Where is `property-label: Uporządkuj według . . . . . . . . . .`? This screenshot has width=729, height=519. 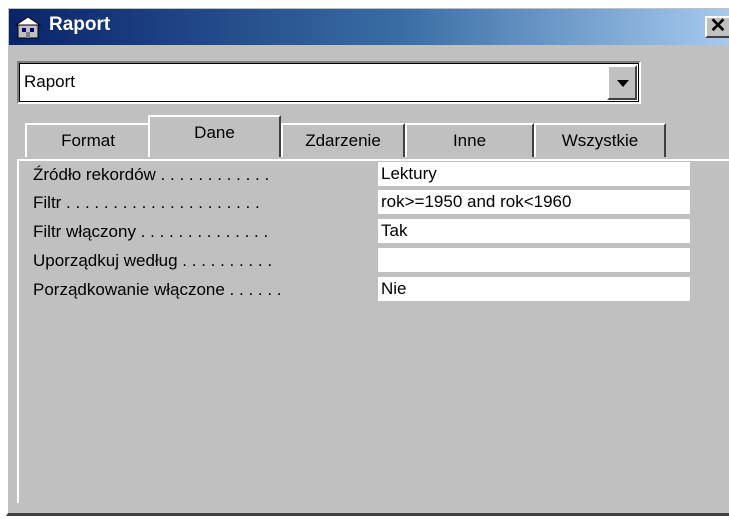
property-label: Uporządkuj według . . . . . . . . . . is located at coordinates (153, 260).